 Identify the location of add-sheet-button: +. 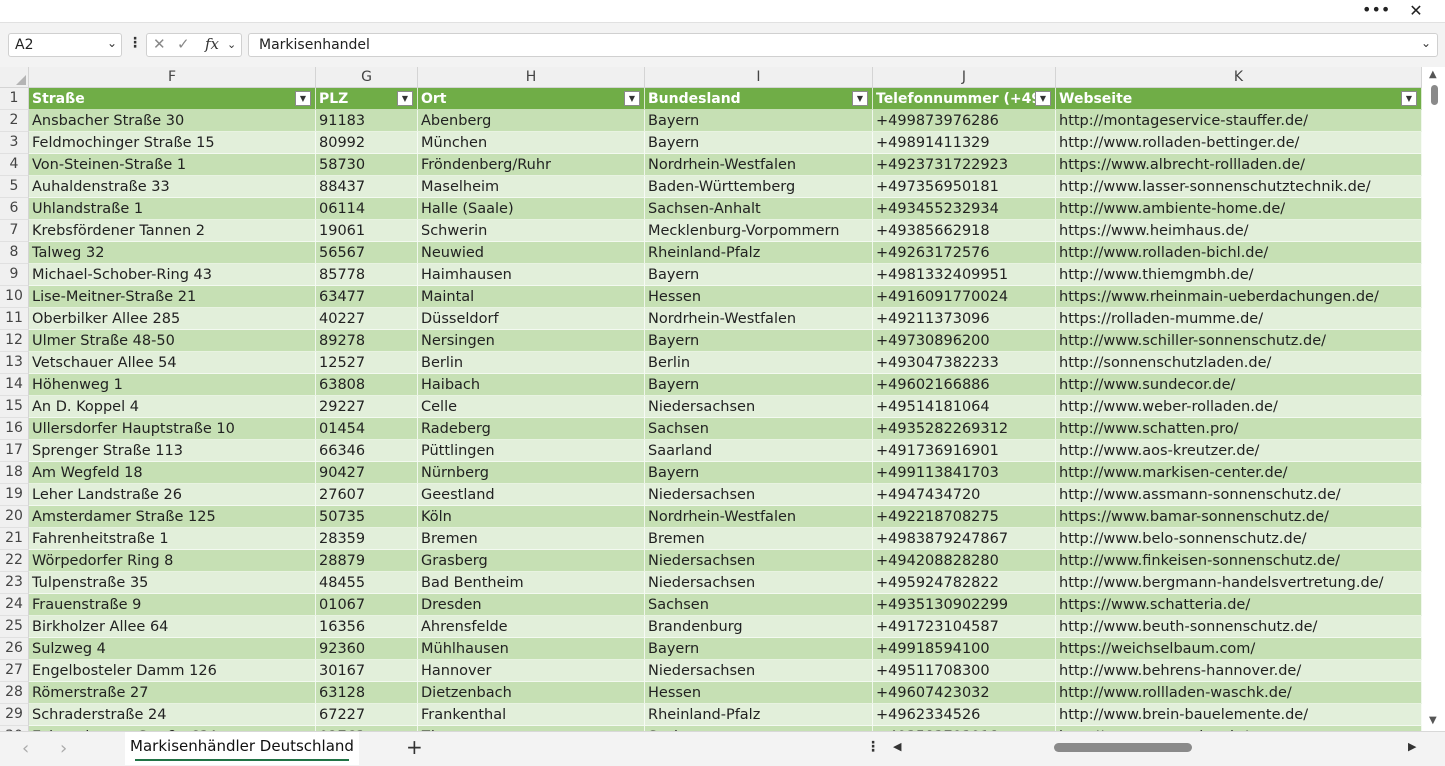
(414, 747).